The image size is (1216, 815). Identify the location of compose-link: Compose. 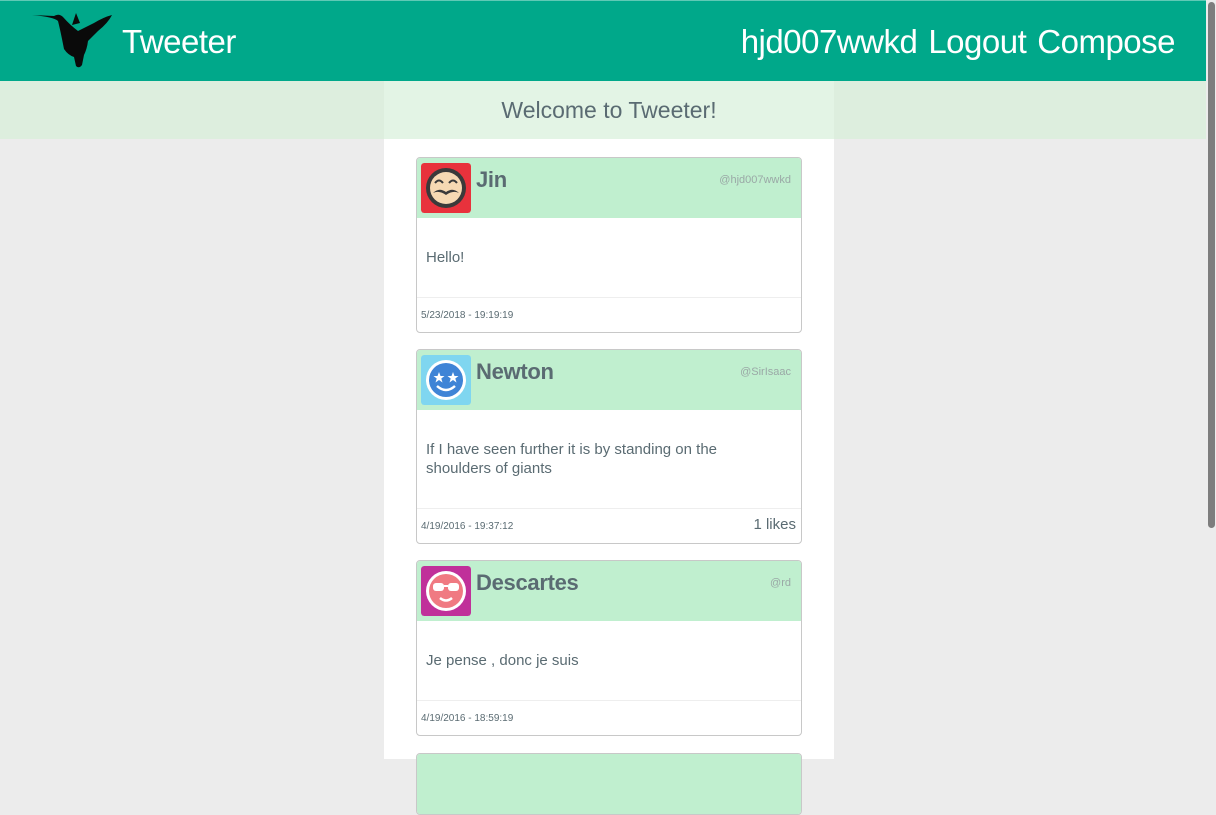
(1106, 42).